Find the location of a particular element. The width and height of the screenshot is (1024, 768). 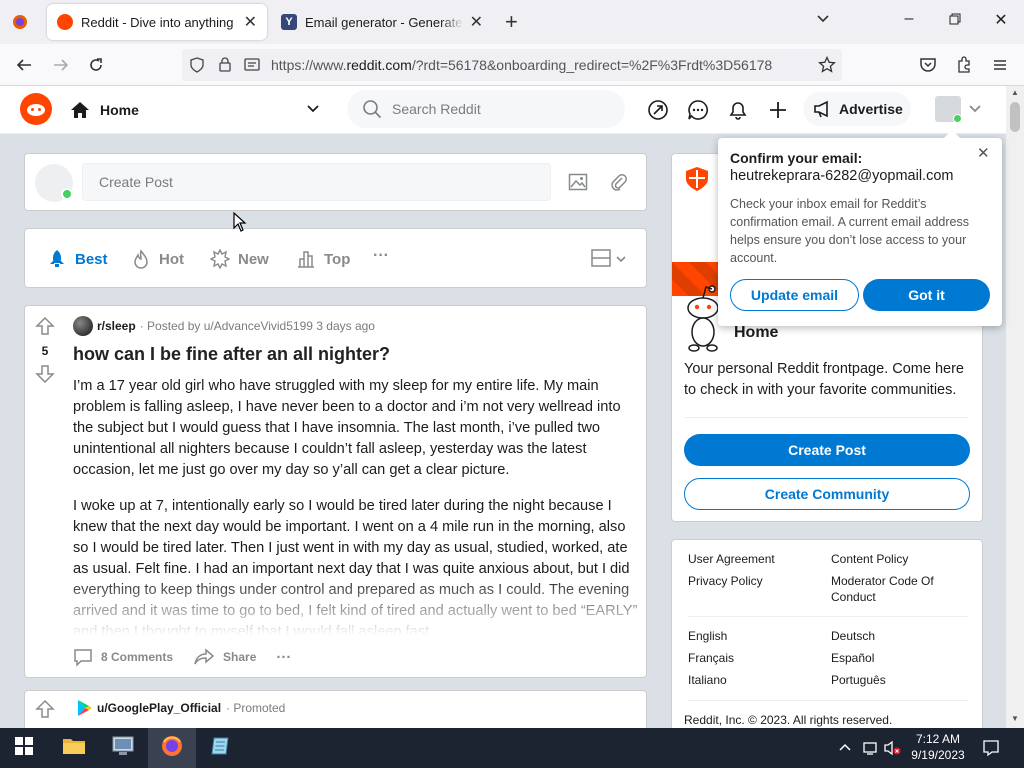

popup-email: heutrekeprara-6282@yopmail.com is located at coordinates (842, 176).